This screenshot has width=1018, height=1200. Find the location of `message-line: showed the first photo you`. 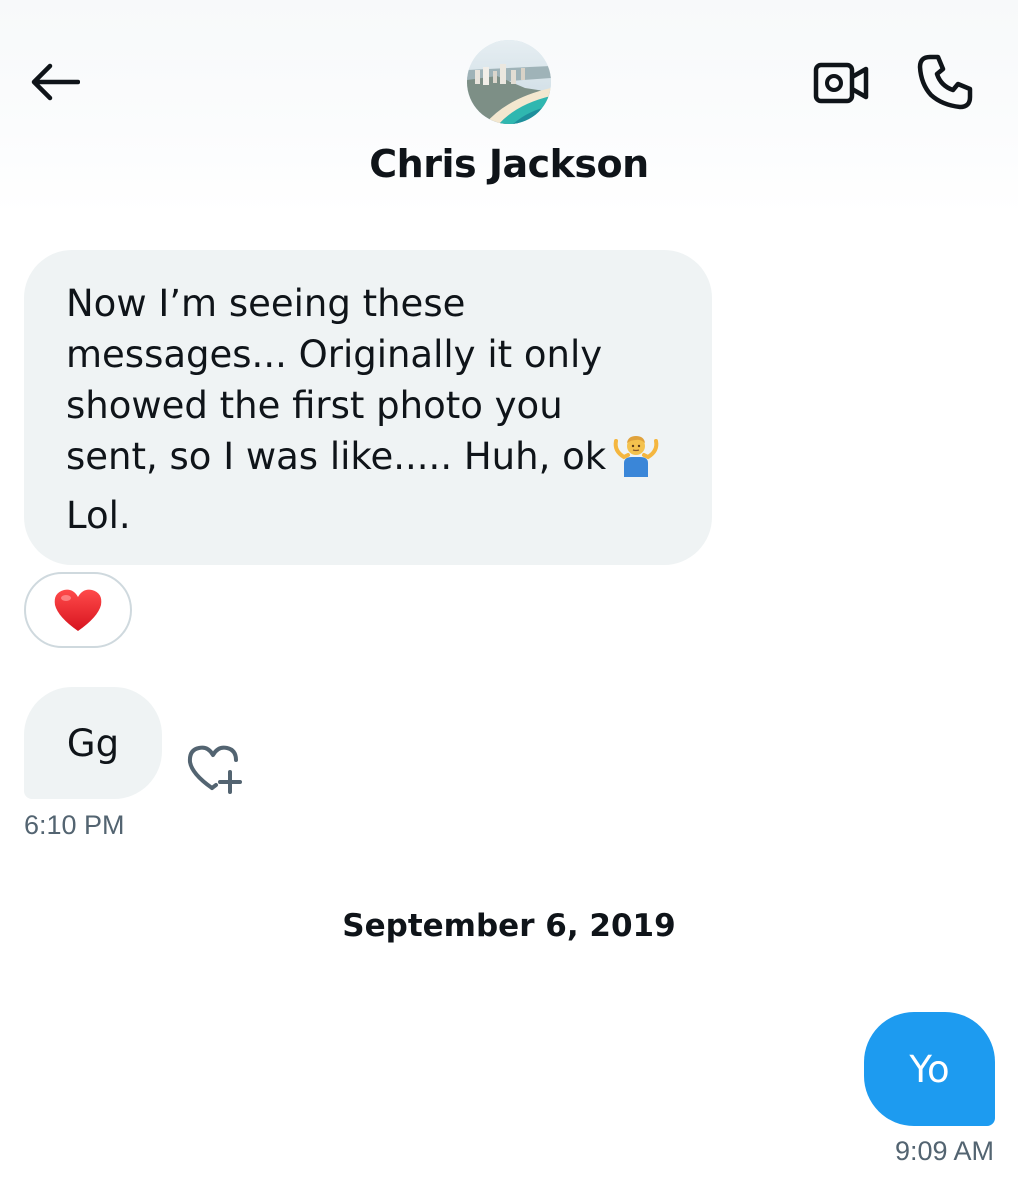

message-line: showed the first photo you is located at coordinates (314, 405).